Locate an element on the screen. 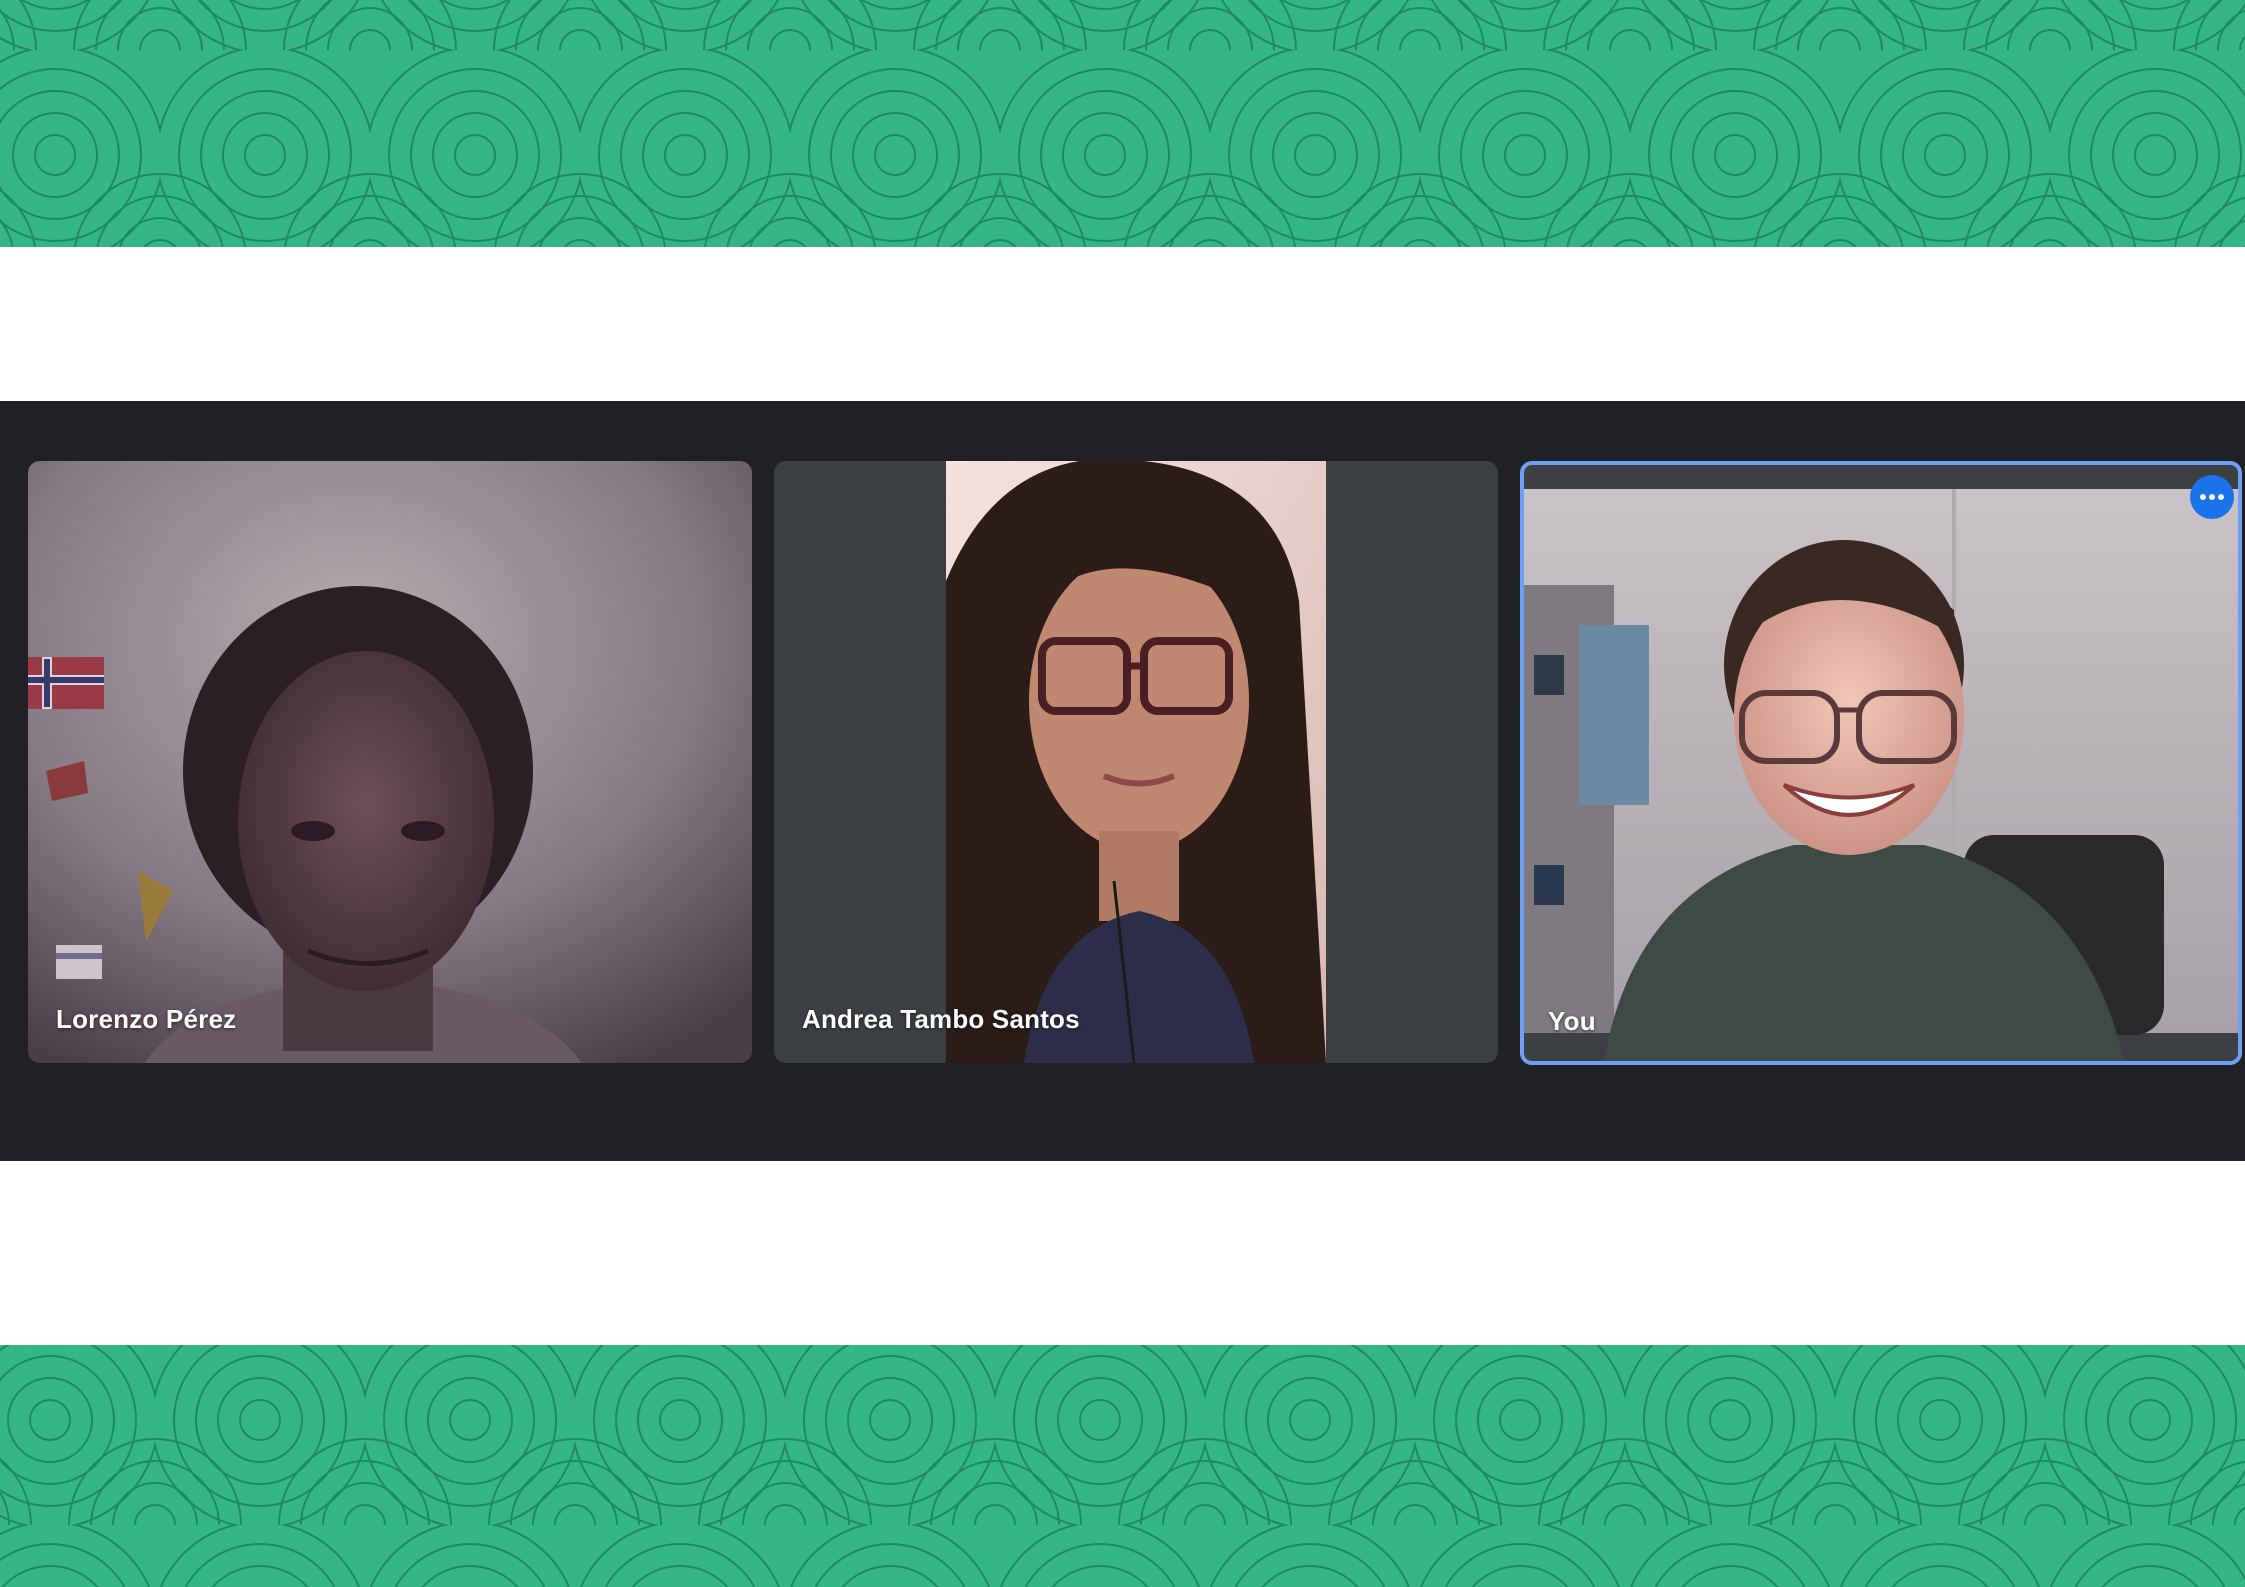 The width and height of the screenshot is (2245, 1587). participant-tile: Lorenzo Pérez is located at coordinates (390, 762).